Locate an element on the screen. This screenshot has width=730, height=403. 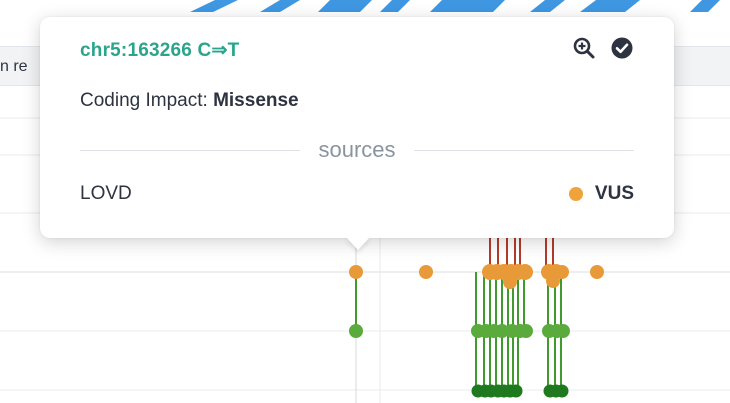
classification-label: VUS is located at coordinates (614, 193).